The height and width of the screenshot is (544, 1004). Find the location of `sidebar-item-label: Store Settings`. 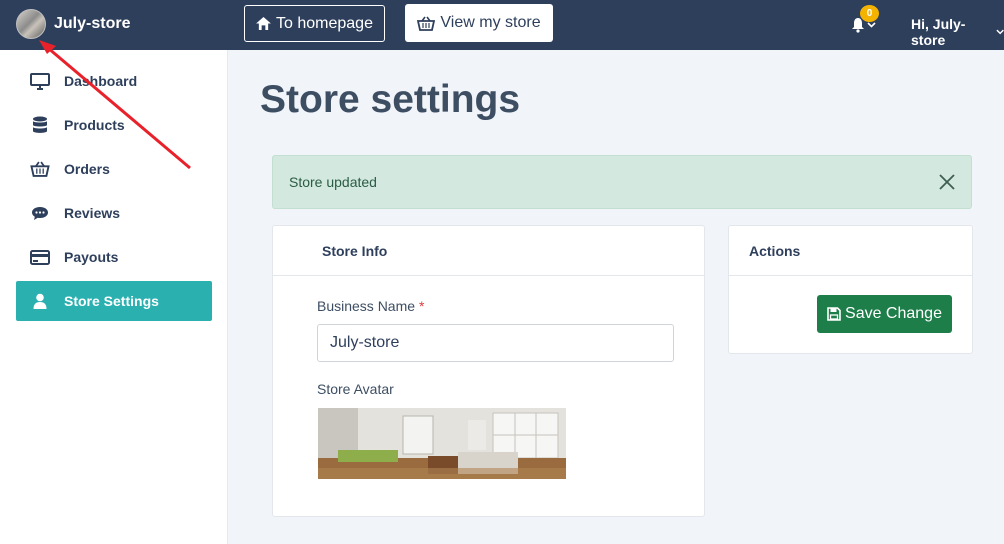

sidebar-item-label: Store Settings is located at coordinates (111, 301).